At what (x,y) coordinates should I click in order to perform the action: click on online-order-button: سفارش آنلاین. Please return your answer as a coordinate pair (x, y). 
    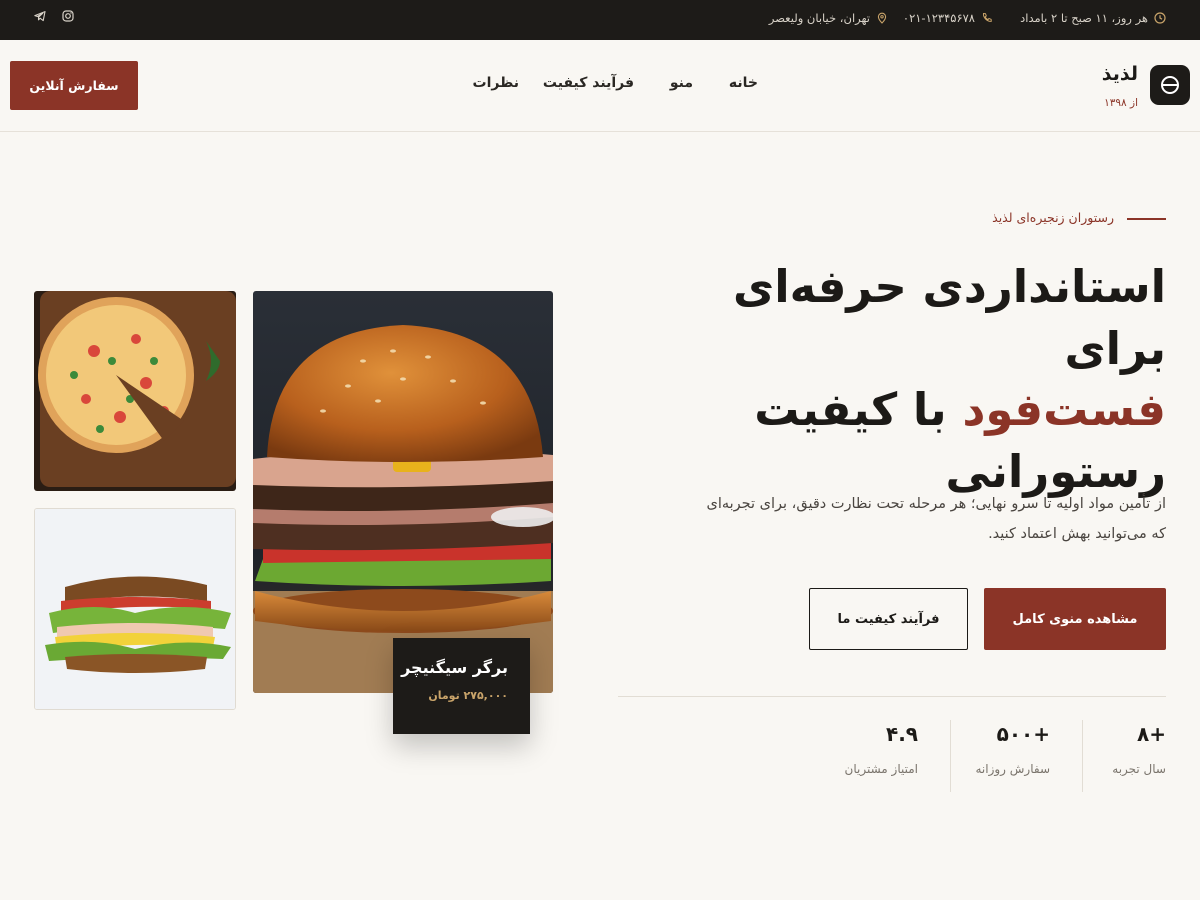
    Looking at the image, I should click on (74, 85).